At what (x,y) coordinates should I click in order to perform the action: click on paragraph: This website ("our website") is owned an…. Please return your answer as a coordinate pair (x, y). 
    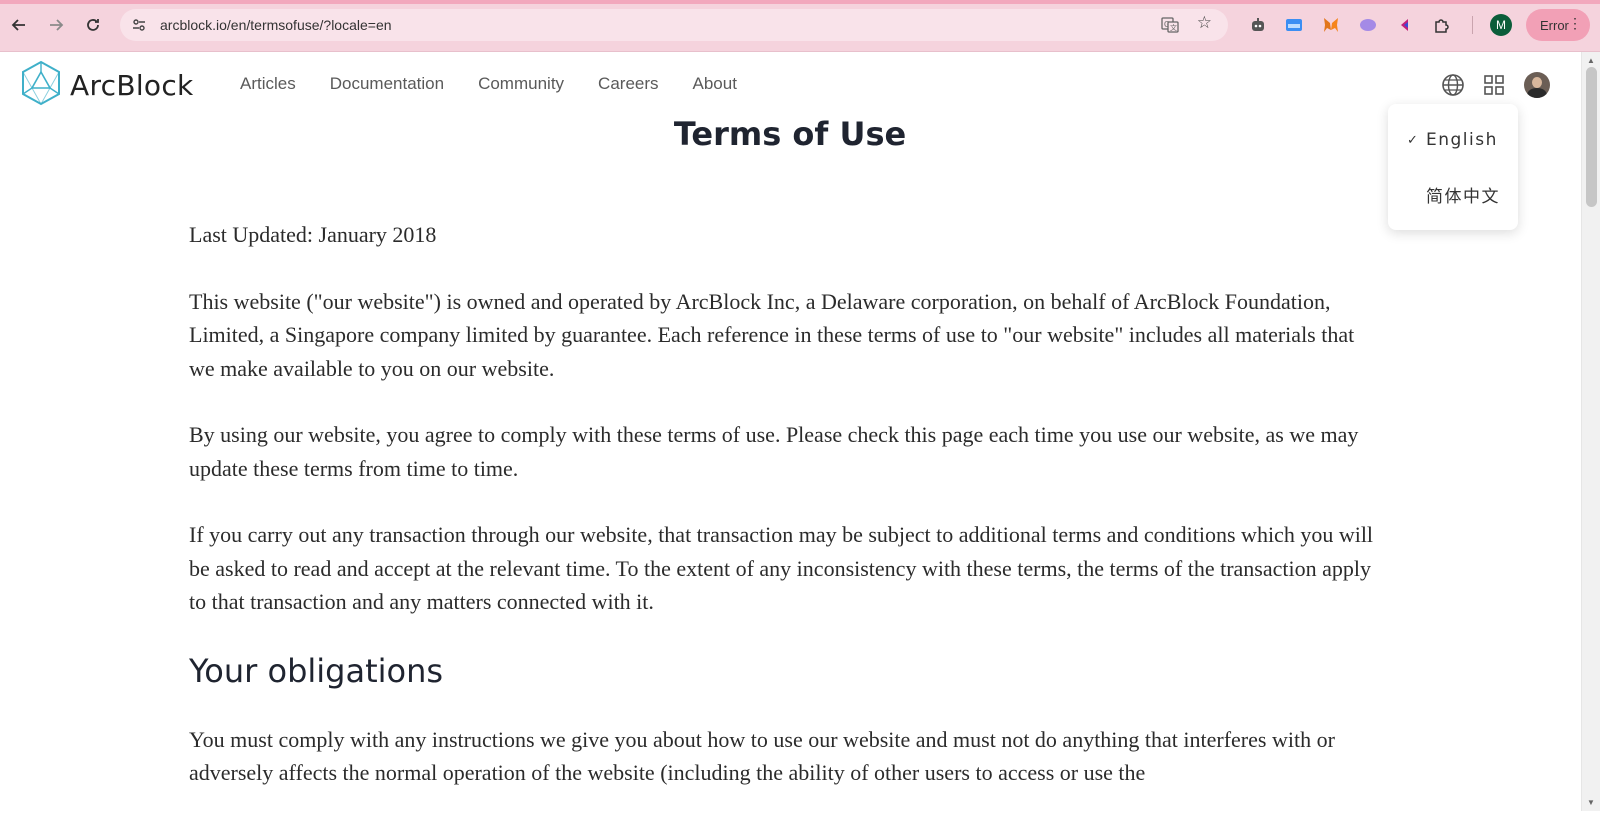
    Looking at the image, I should click on (772, 334).